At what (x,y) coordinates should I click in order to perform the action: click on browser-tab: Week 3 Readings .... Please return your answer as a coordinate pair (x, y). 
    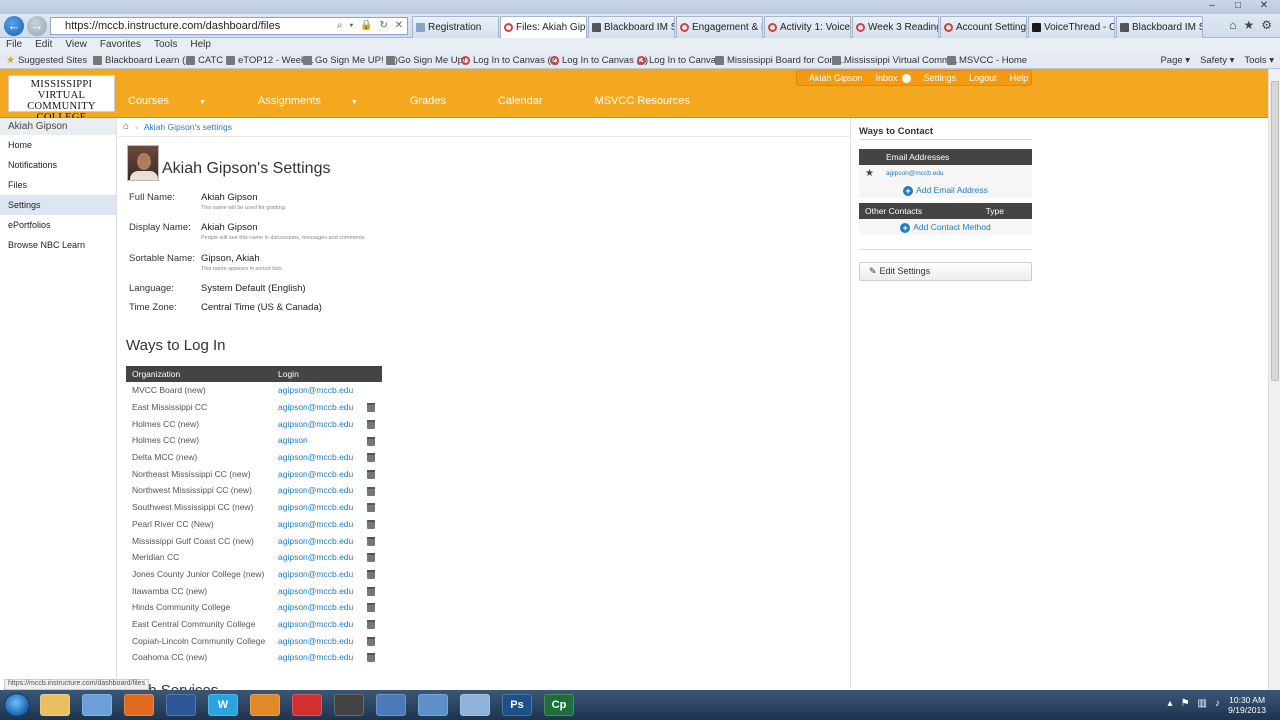
    Looking at the image, I should click on (895, 27).